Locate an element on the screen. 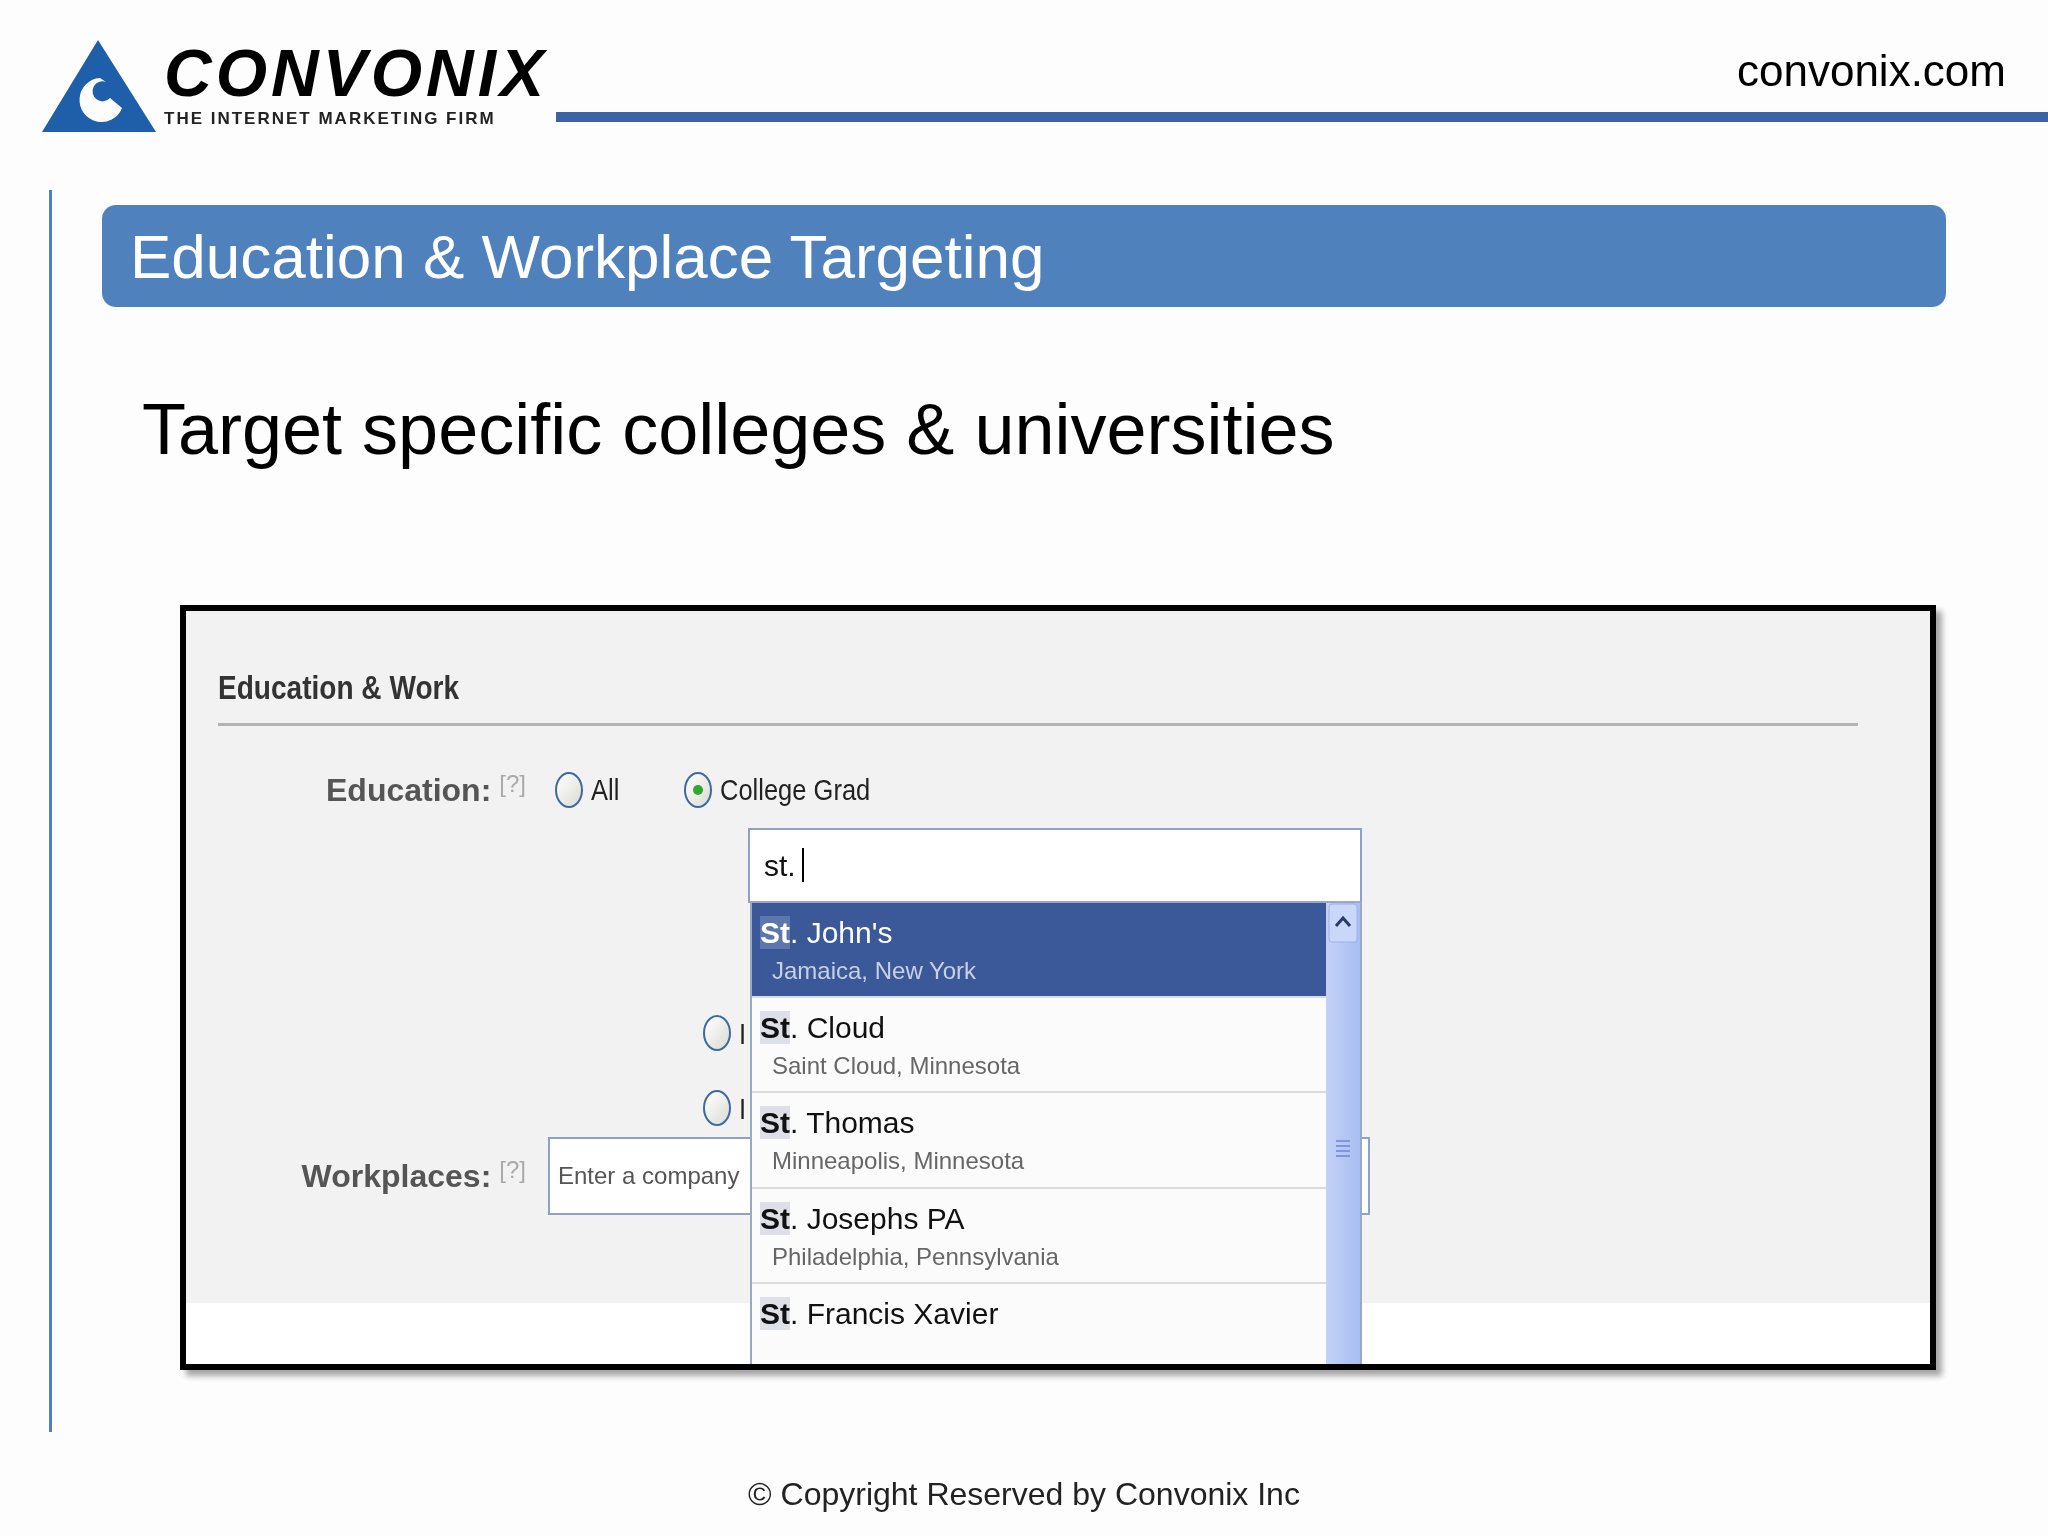  school-input: st. is located at coordinates (1055, 865).